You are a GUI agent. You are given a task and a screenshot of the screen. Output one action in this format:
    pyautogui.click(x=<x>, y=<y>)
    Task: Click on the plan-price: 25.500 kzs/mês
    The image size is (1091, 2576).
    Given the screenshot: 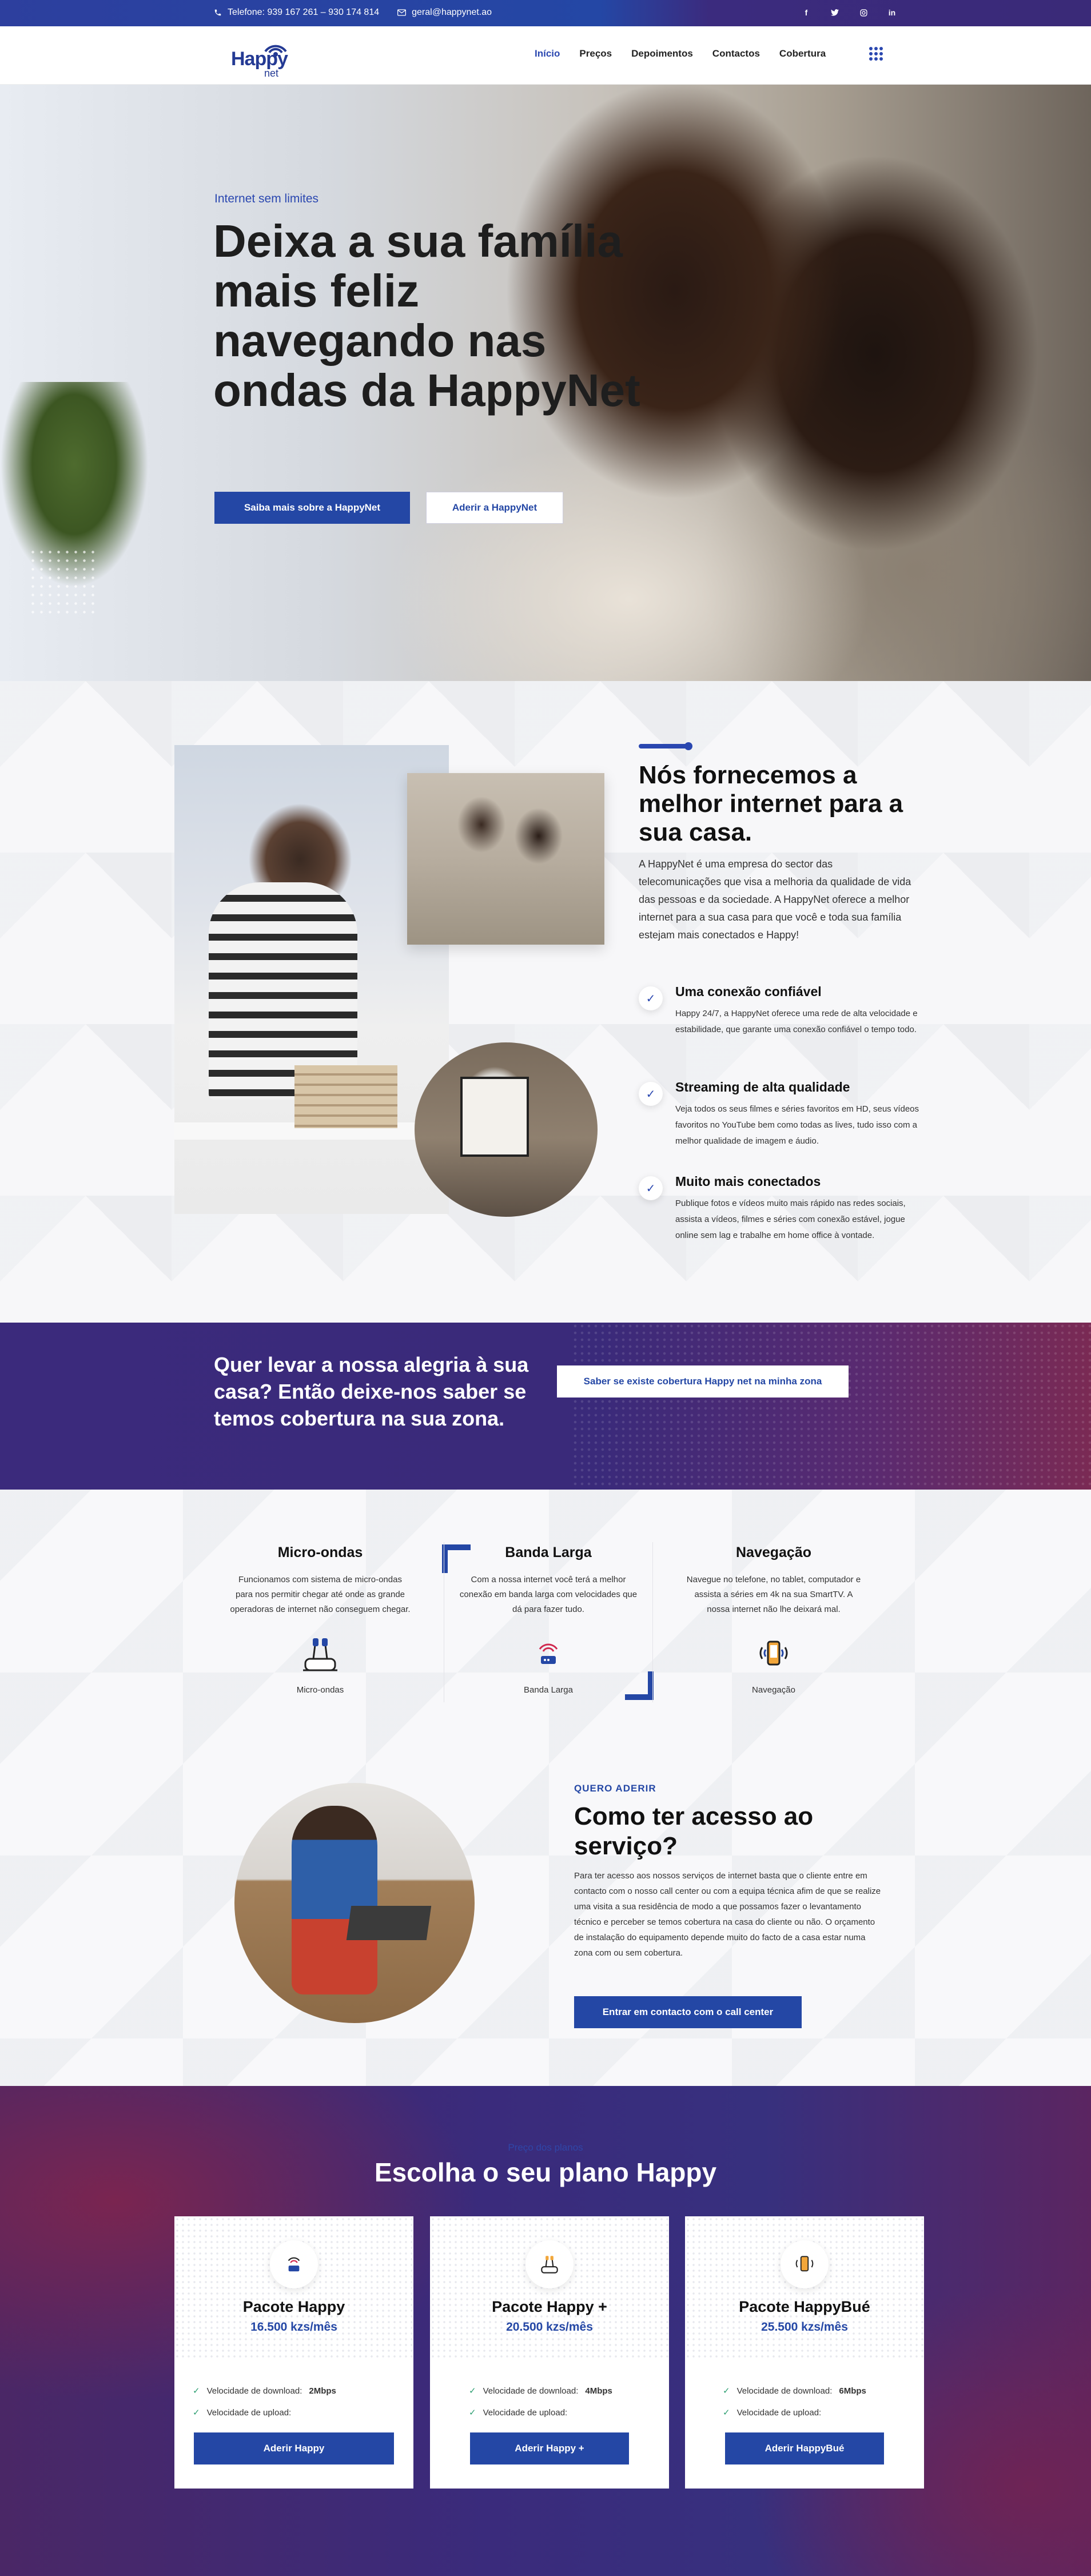 What is the action you would take?
    pyautogui.click(x=805, y=2327)
    